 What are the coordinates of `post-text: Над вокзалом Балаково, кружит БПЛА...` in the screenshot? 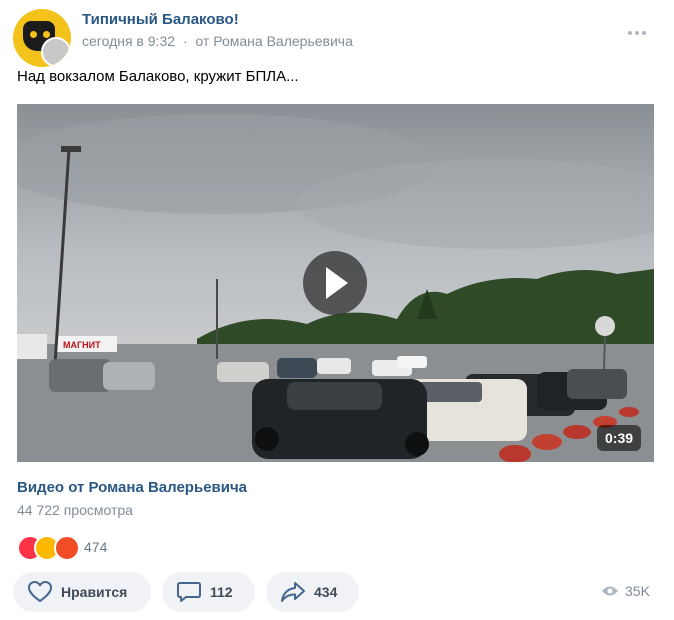 It's located at (158, 76).